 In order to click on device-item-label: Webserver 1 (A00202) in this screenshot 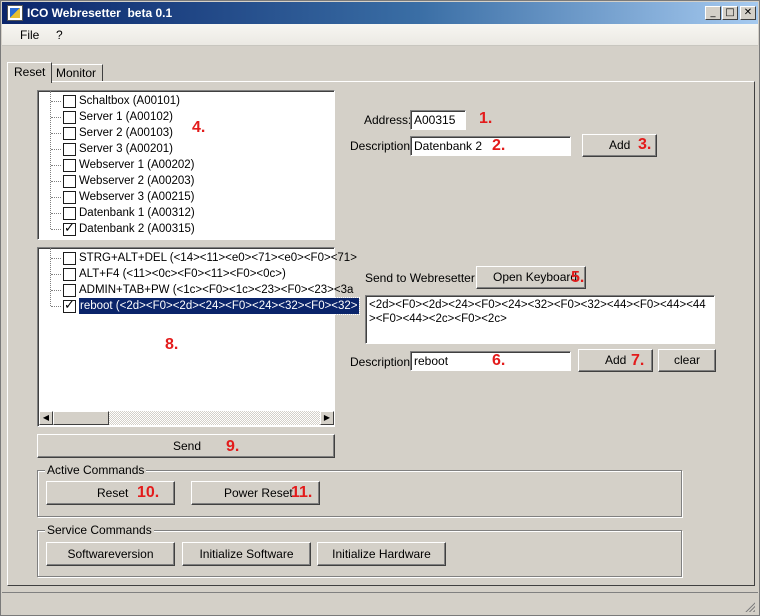, I will do `click(137, 165)`.